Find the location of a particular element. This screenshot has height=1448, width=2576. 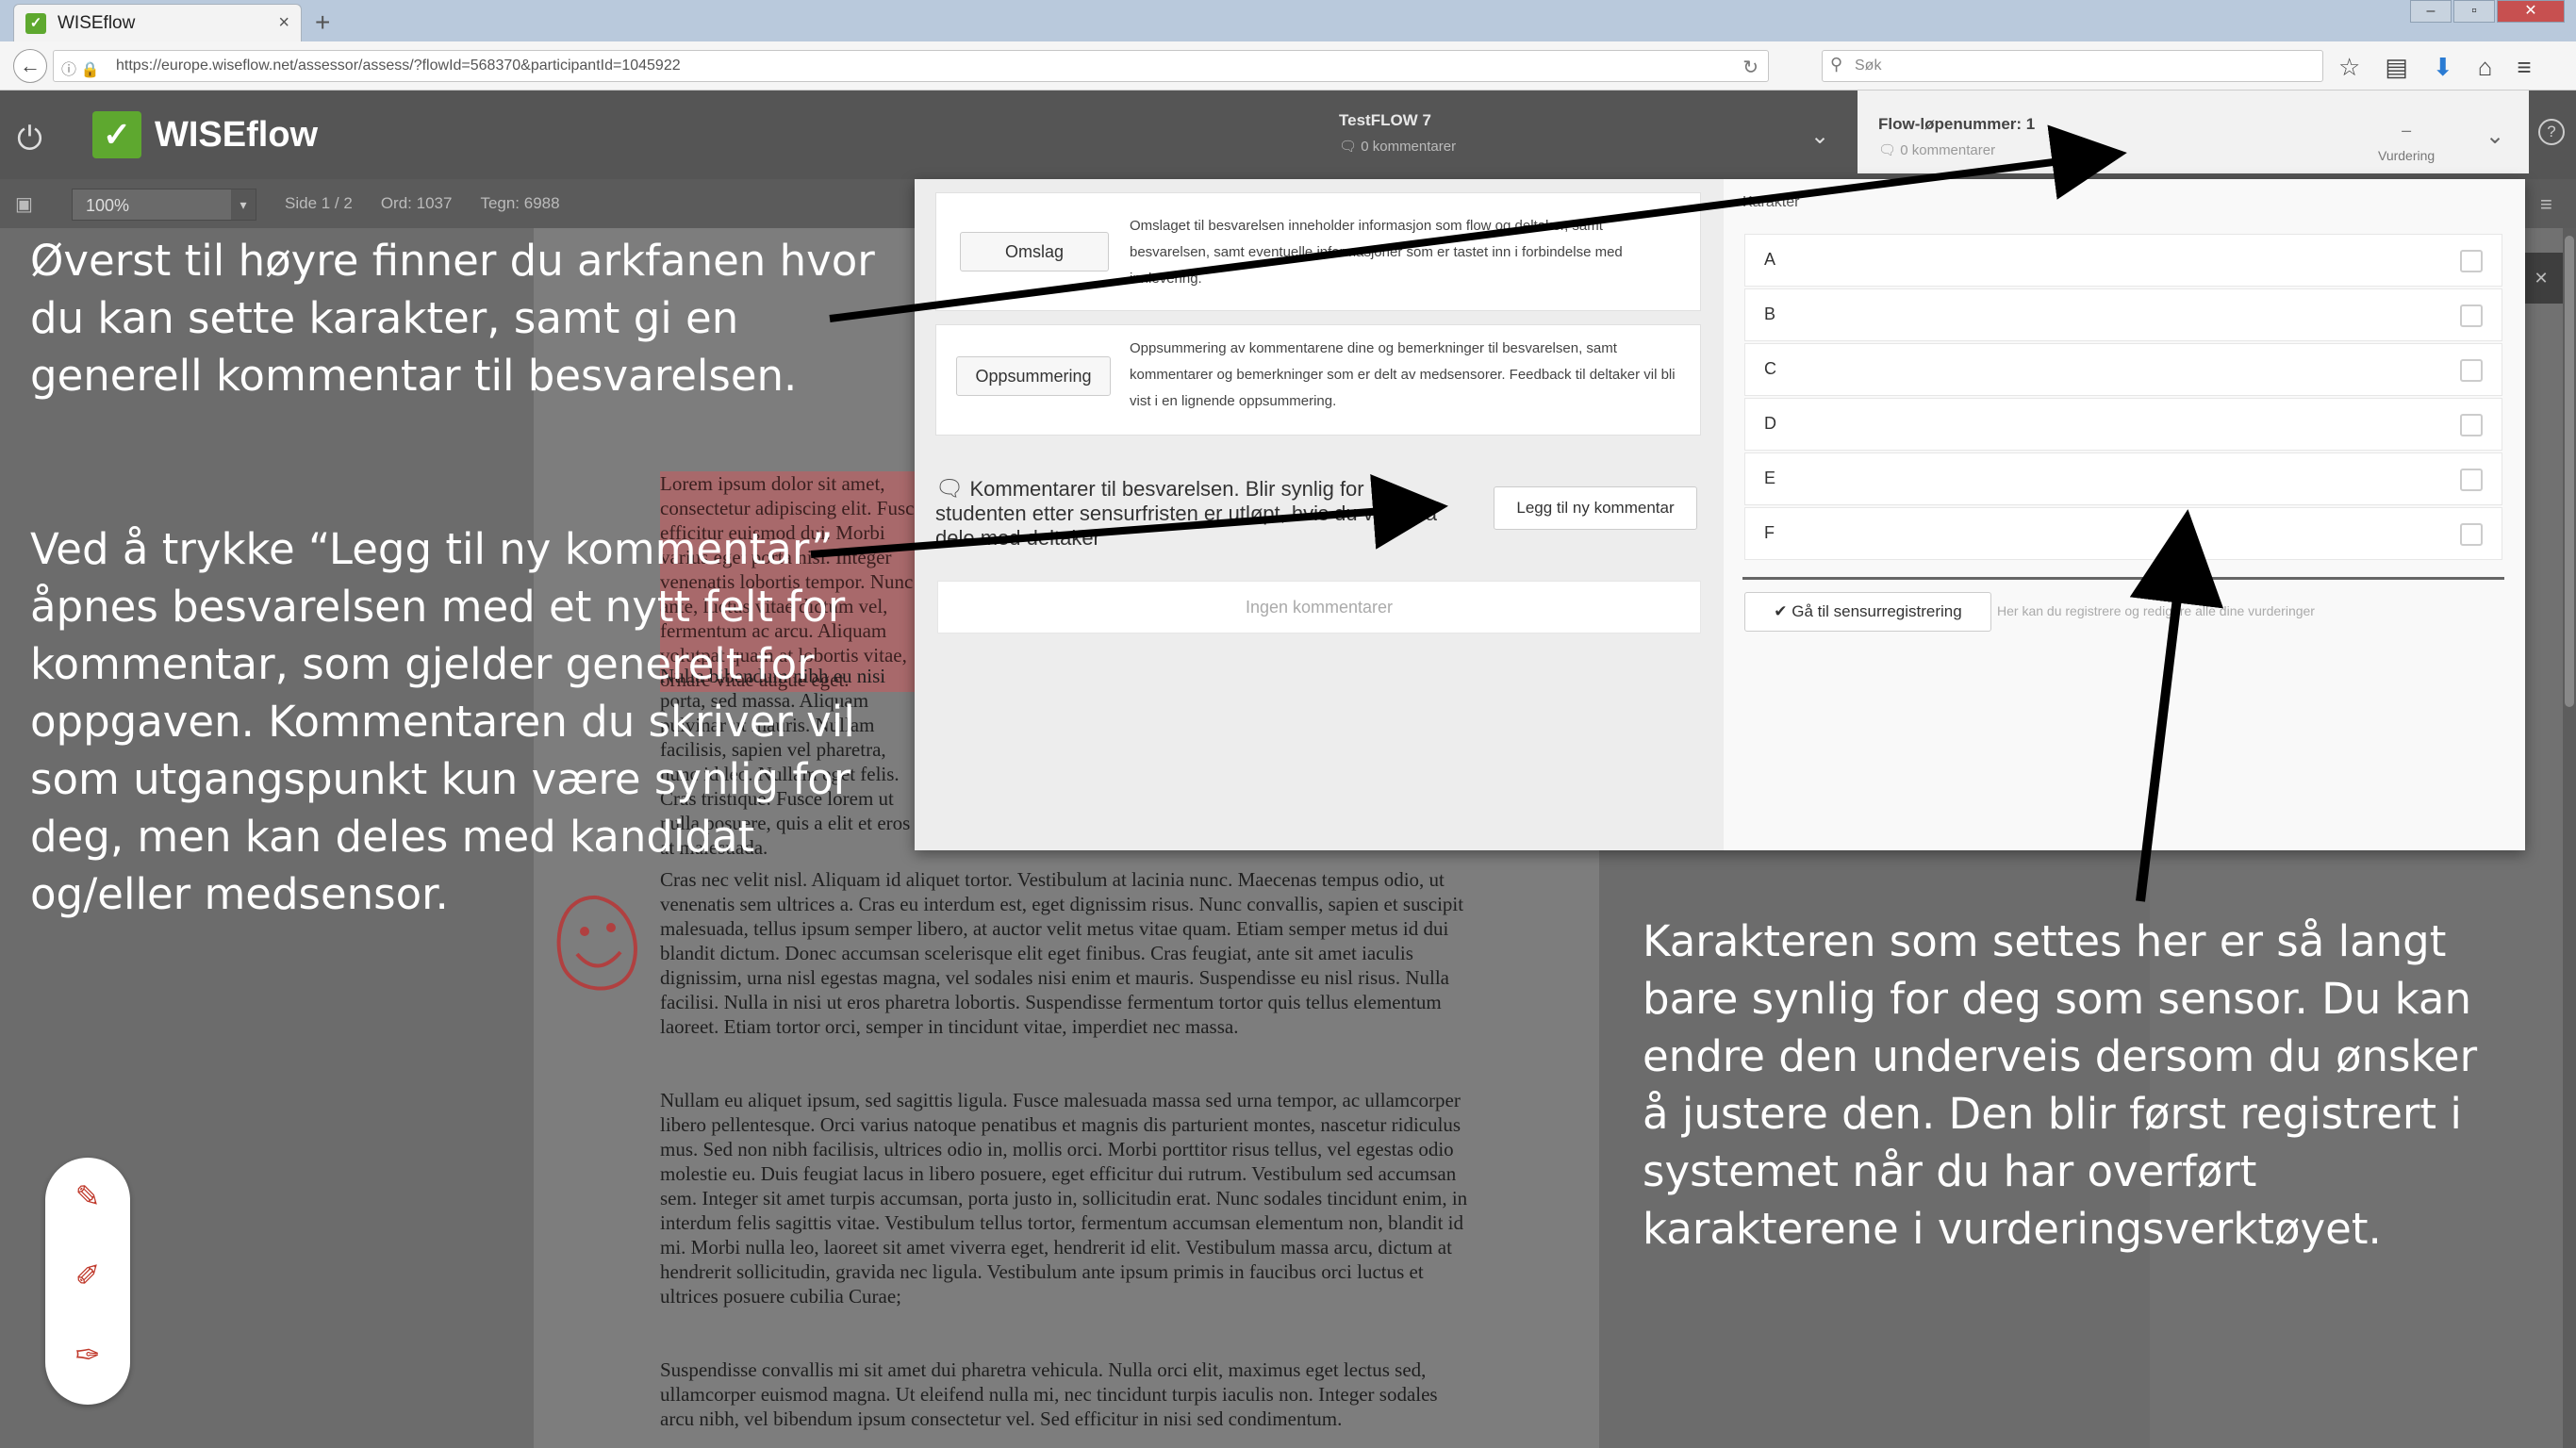

arrow-to-grades is located at coordinates (2176, 705).